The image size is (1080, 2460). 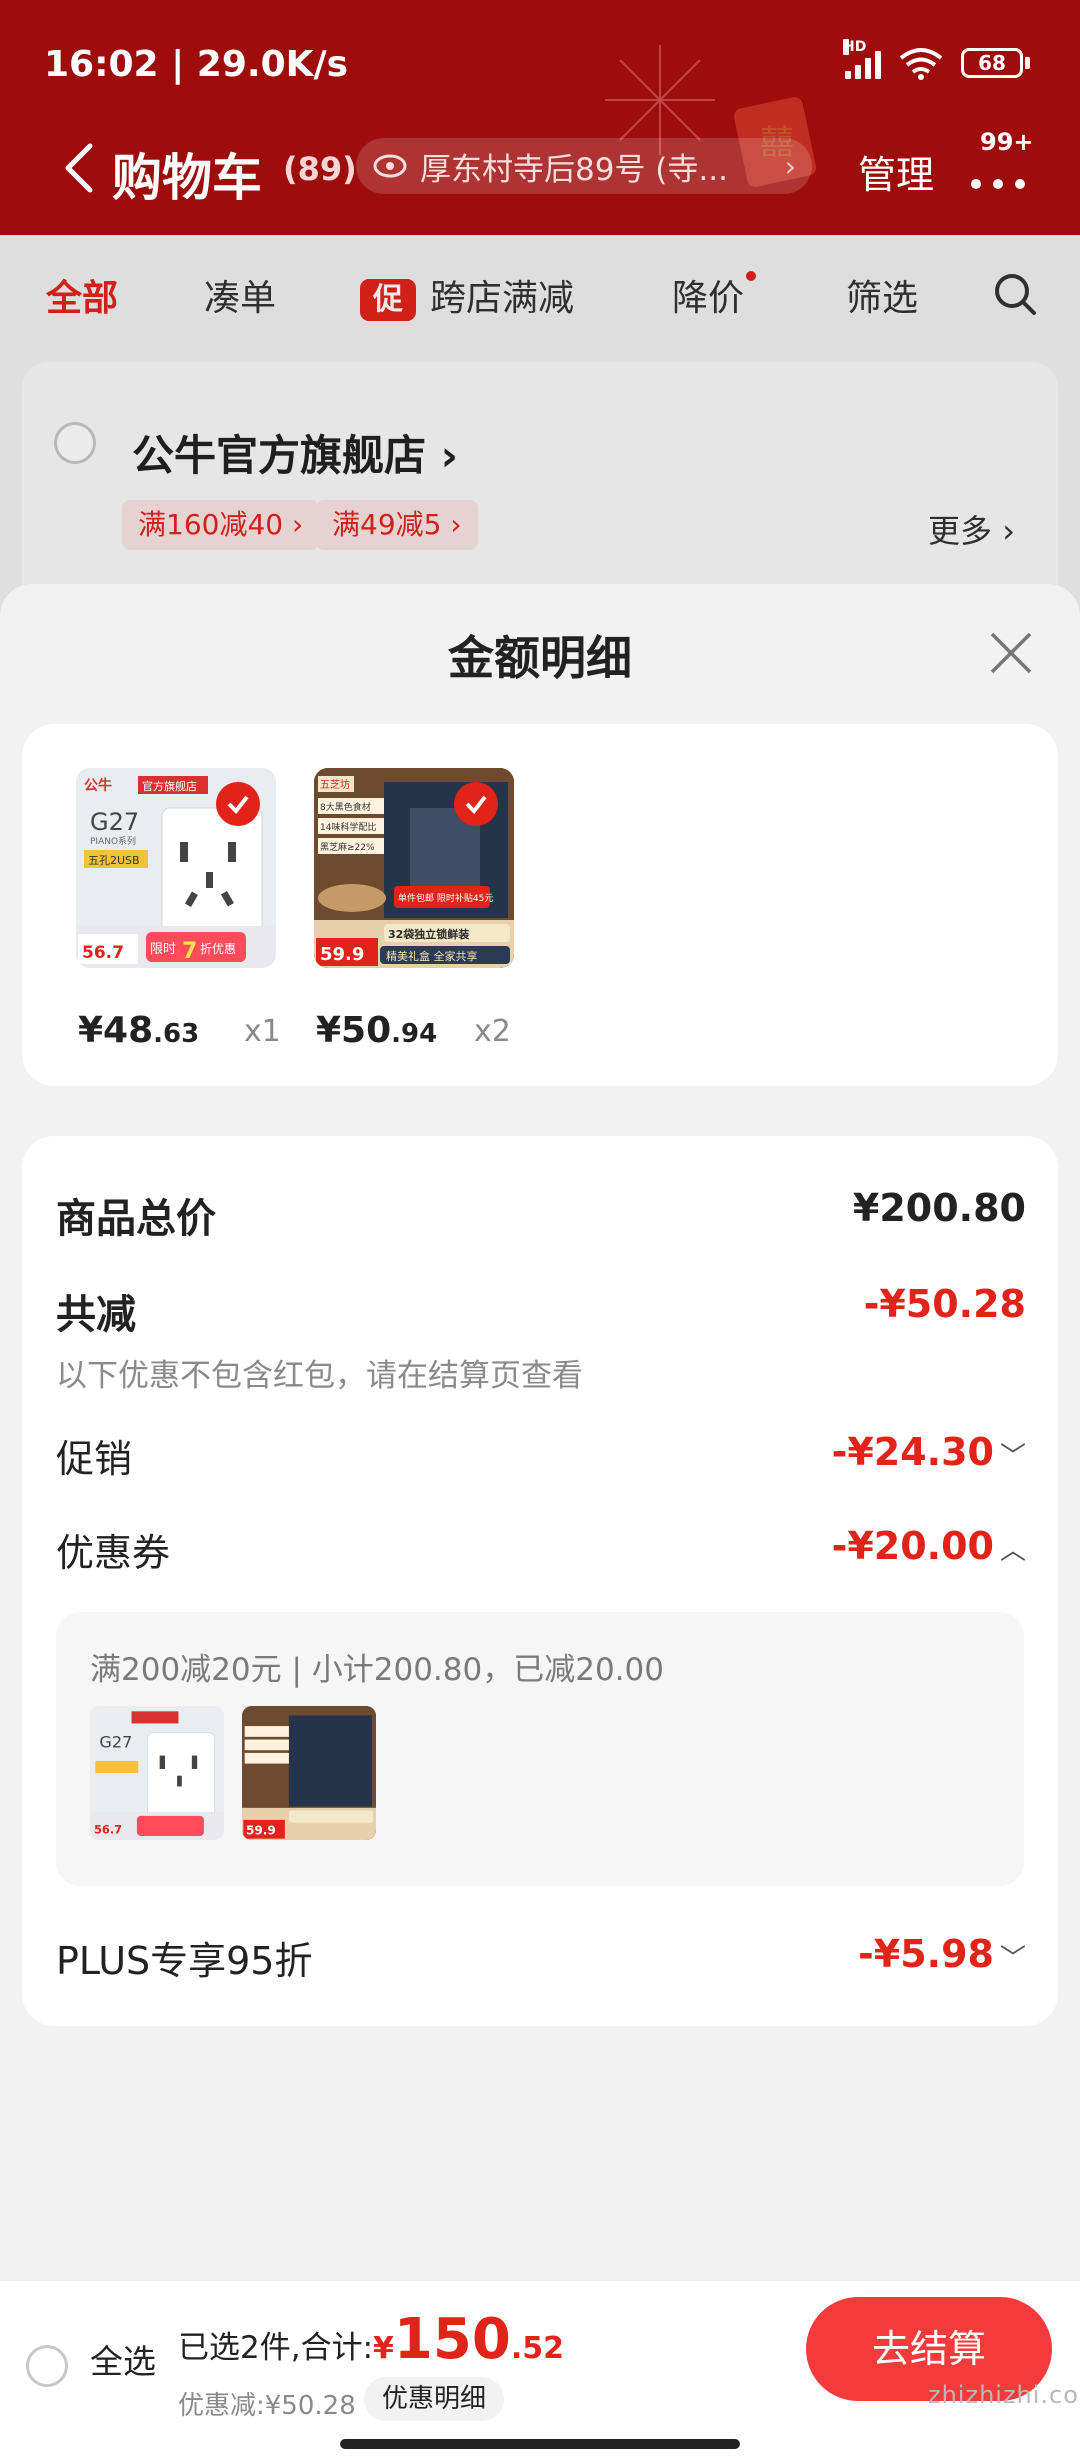 I want to click on socket-image: G27 56.7, so click(x=157, y=1773).